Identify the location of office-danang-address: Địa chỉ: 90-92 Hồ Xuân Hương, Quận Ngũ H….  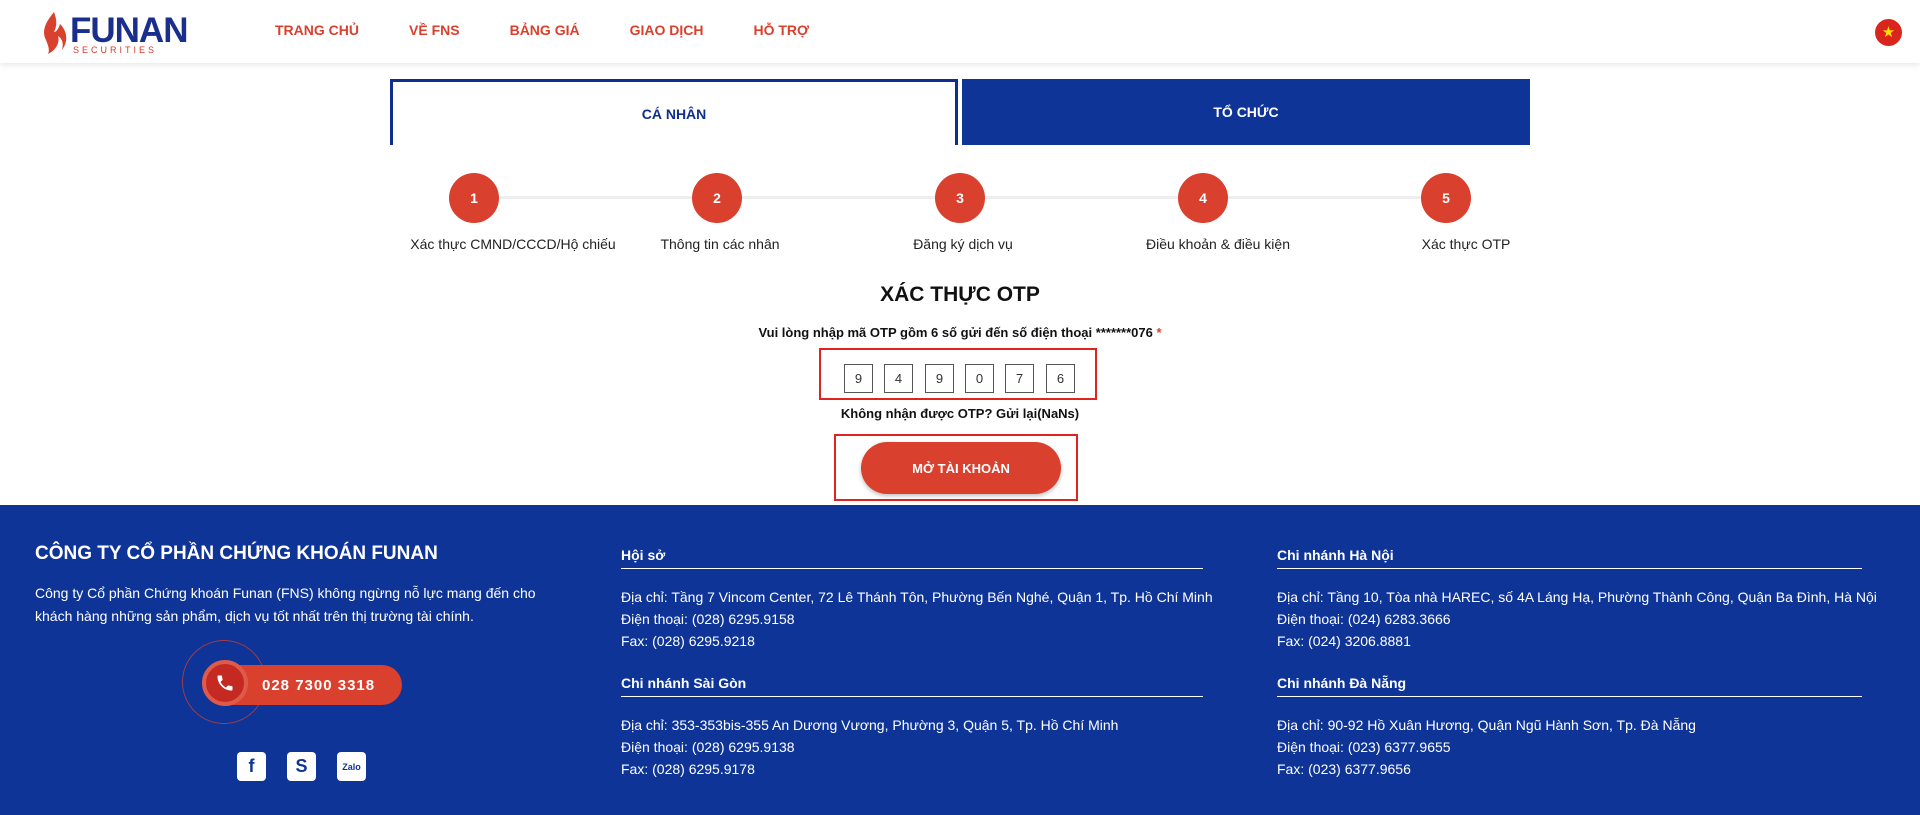
(1486, 725).